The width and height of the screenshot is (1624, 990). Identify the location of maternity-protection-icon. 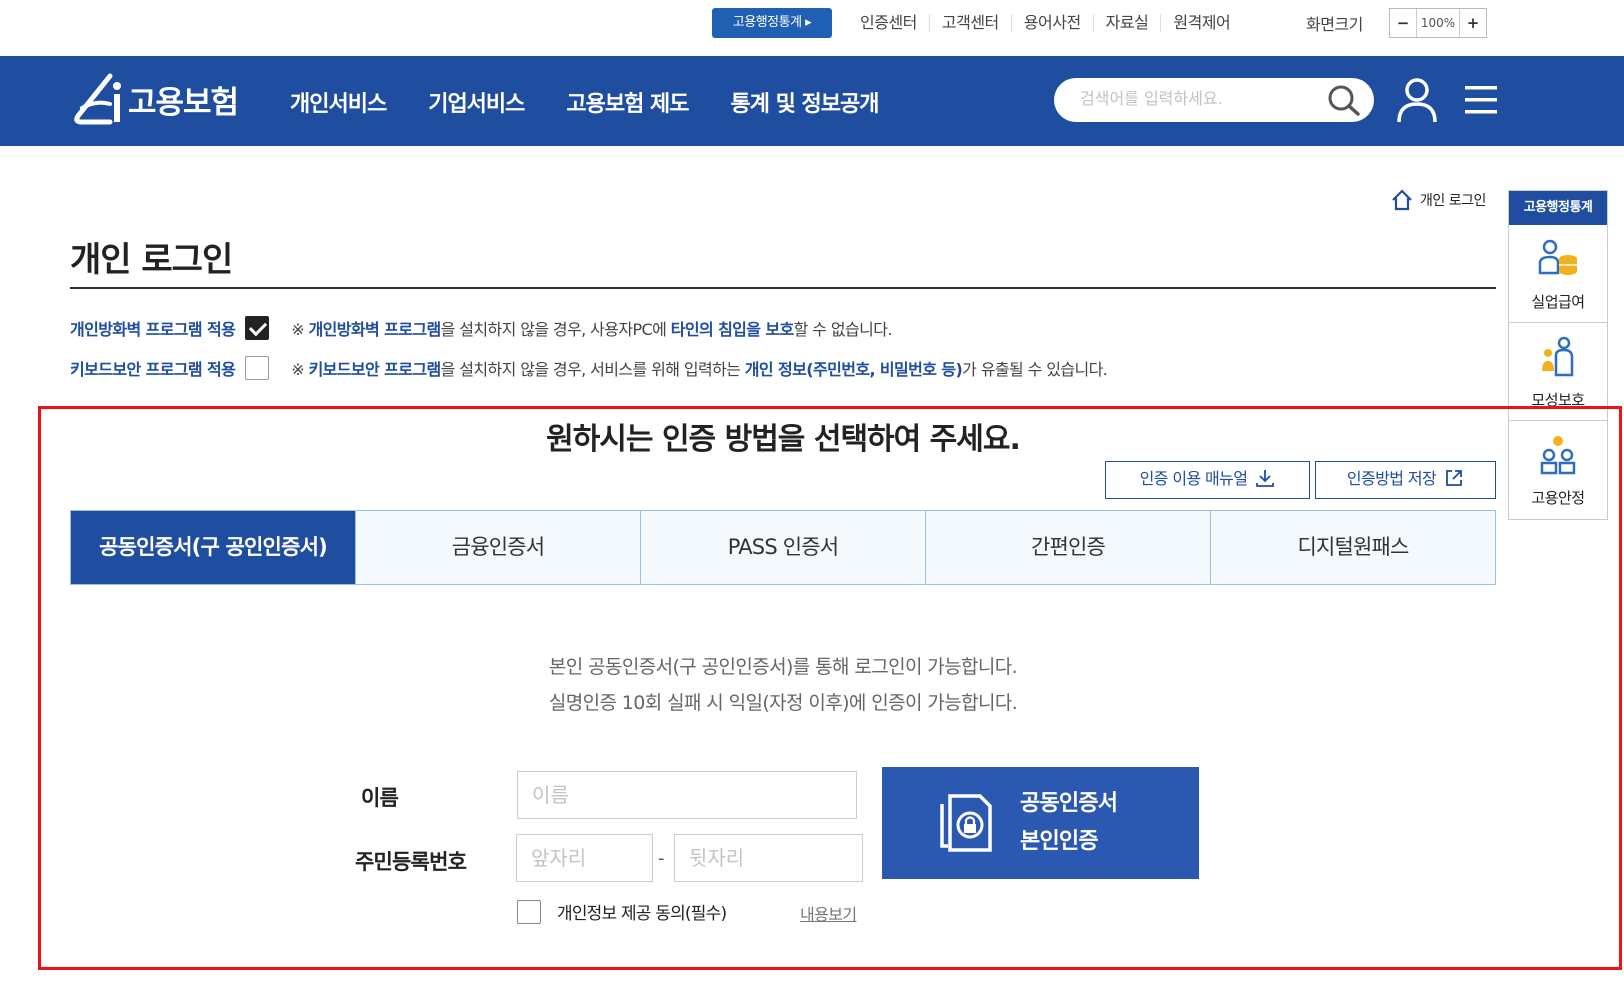
(1558, 356).